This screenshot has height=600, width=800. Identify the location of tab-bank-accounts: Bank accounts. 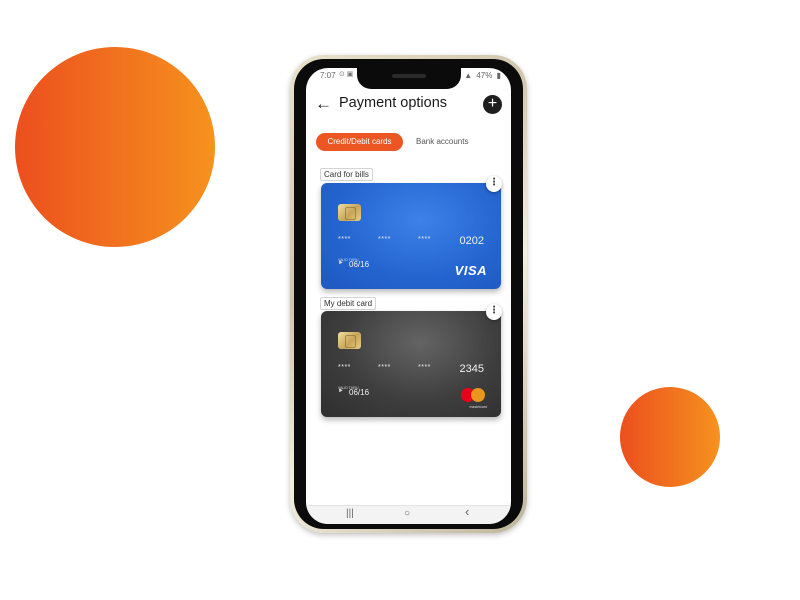
(442, 142).